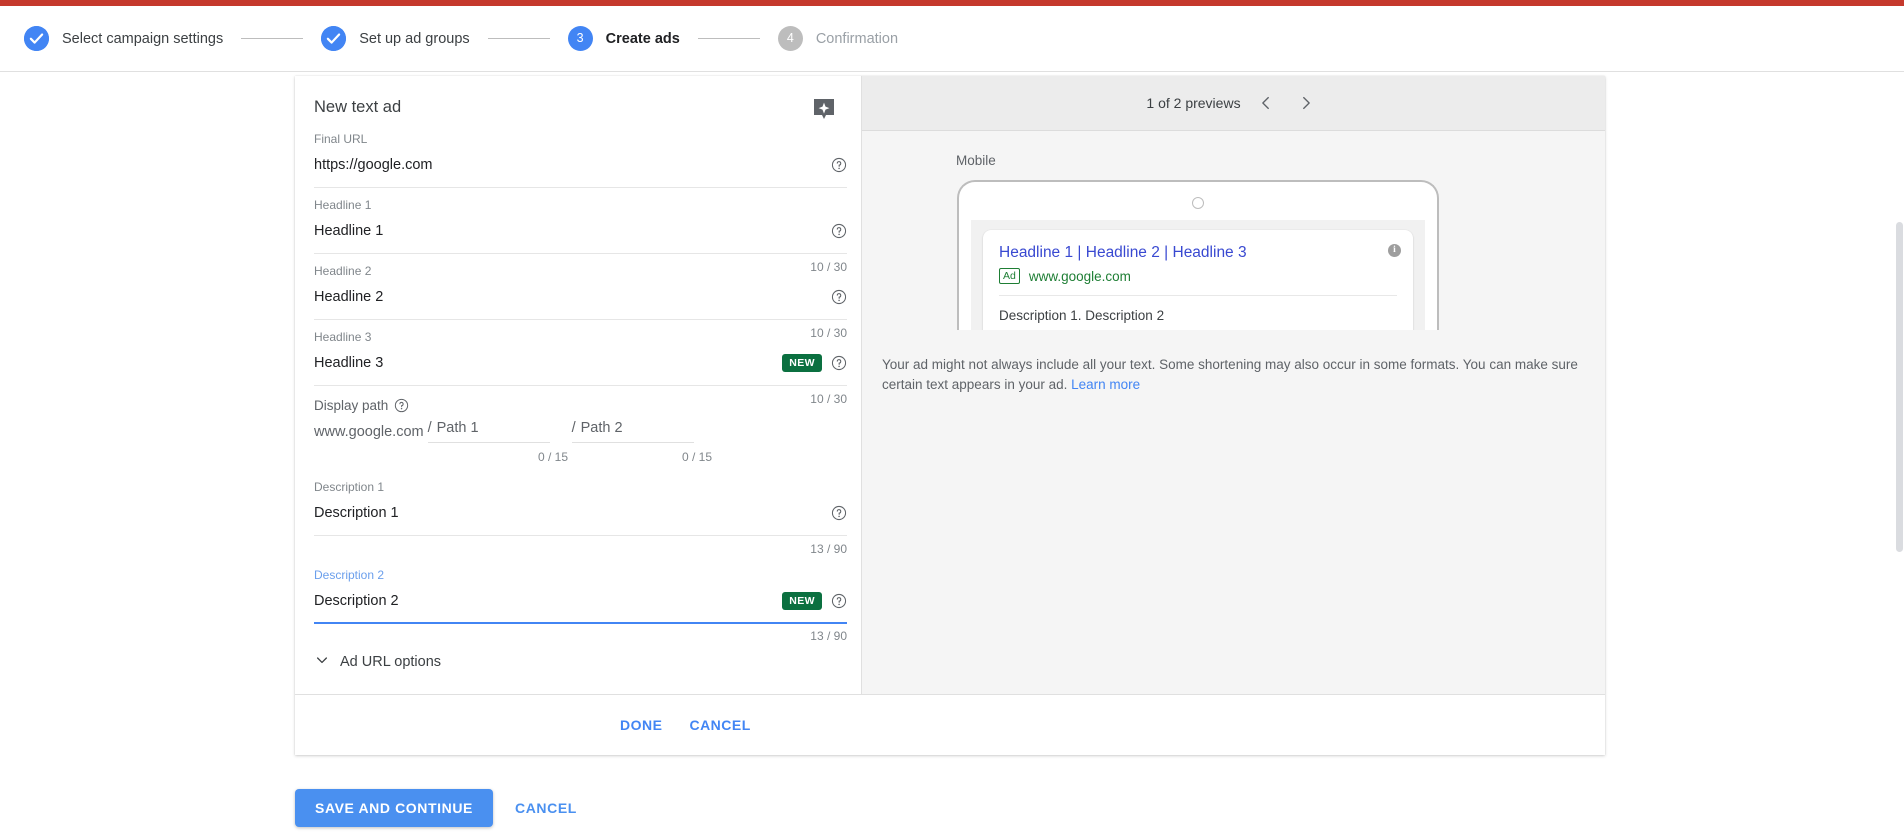  What do you see at coordinates (343, 205) in the screenshot?
I see `headline-1-label: Headline 1` at bounding box center [343, 205].